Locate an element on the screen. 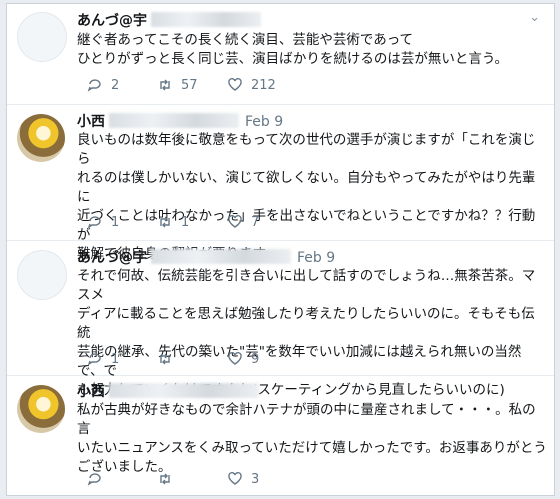 The image size is (560, 499). reply-button: 2 is located at coordinates (103, 85).